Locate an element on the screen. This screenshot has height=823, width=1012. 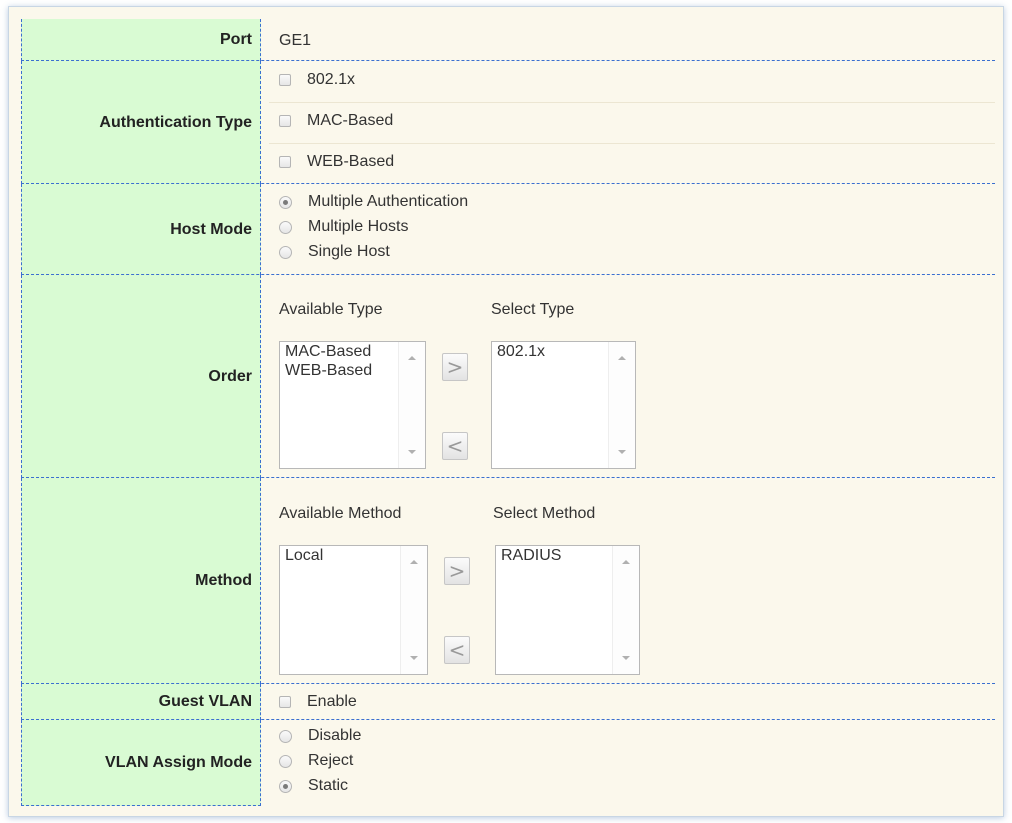
order-selected-list: 802.1x is located at coordinates (563, 405).